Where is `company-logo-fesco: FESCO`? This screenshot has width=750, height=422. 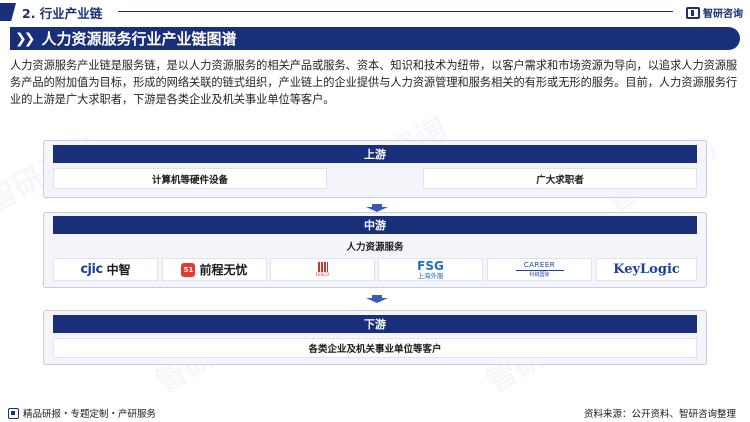 company-logo-fesco: FESCO is located at coordinates (322, 269).